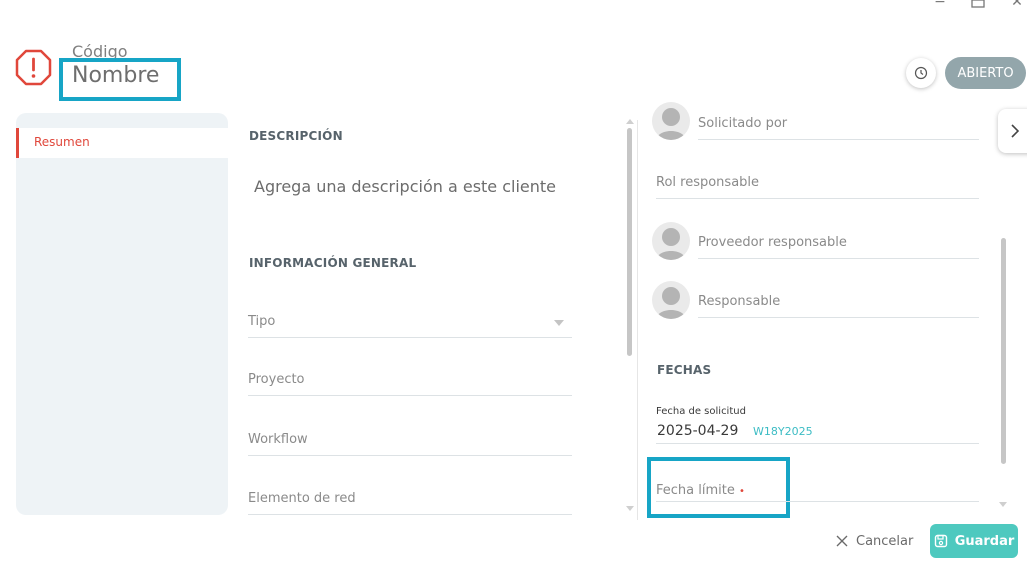 The width and height of the screenshot is (1027, 568). What do you see at coordinates (302, 498) in the screenshot?
I see `network-element-label: Elemento de red` at bounding box center [302, 498].